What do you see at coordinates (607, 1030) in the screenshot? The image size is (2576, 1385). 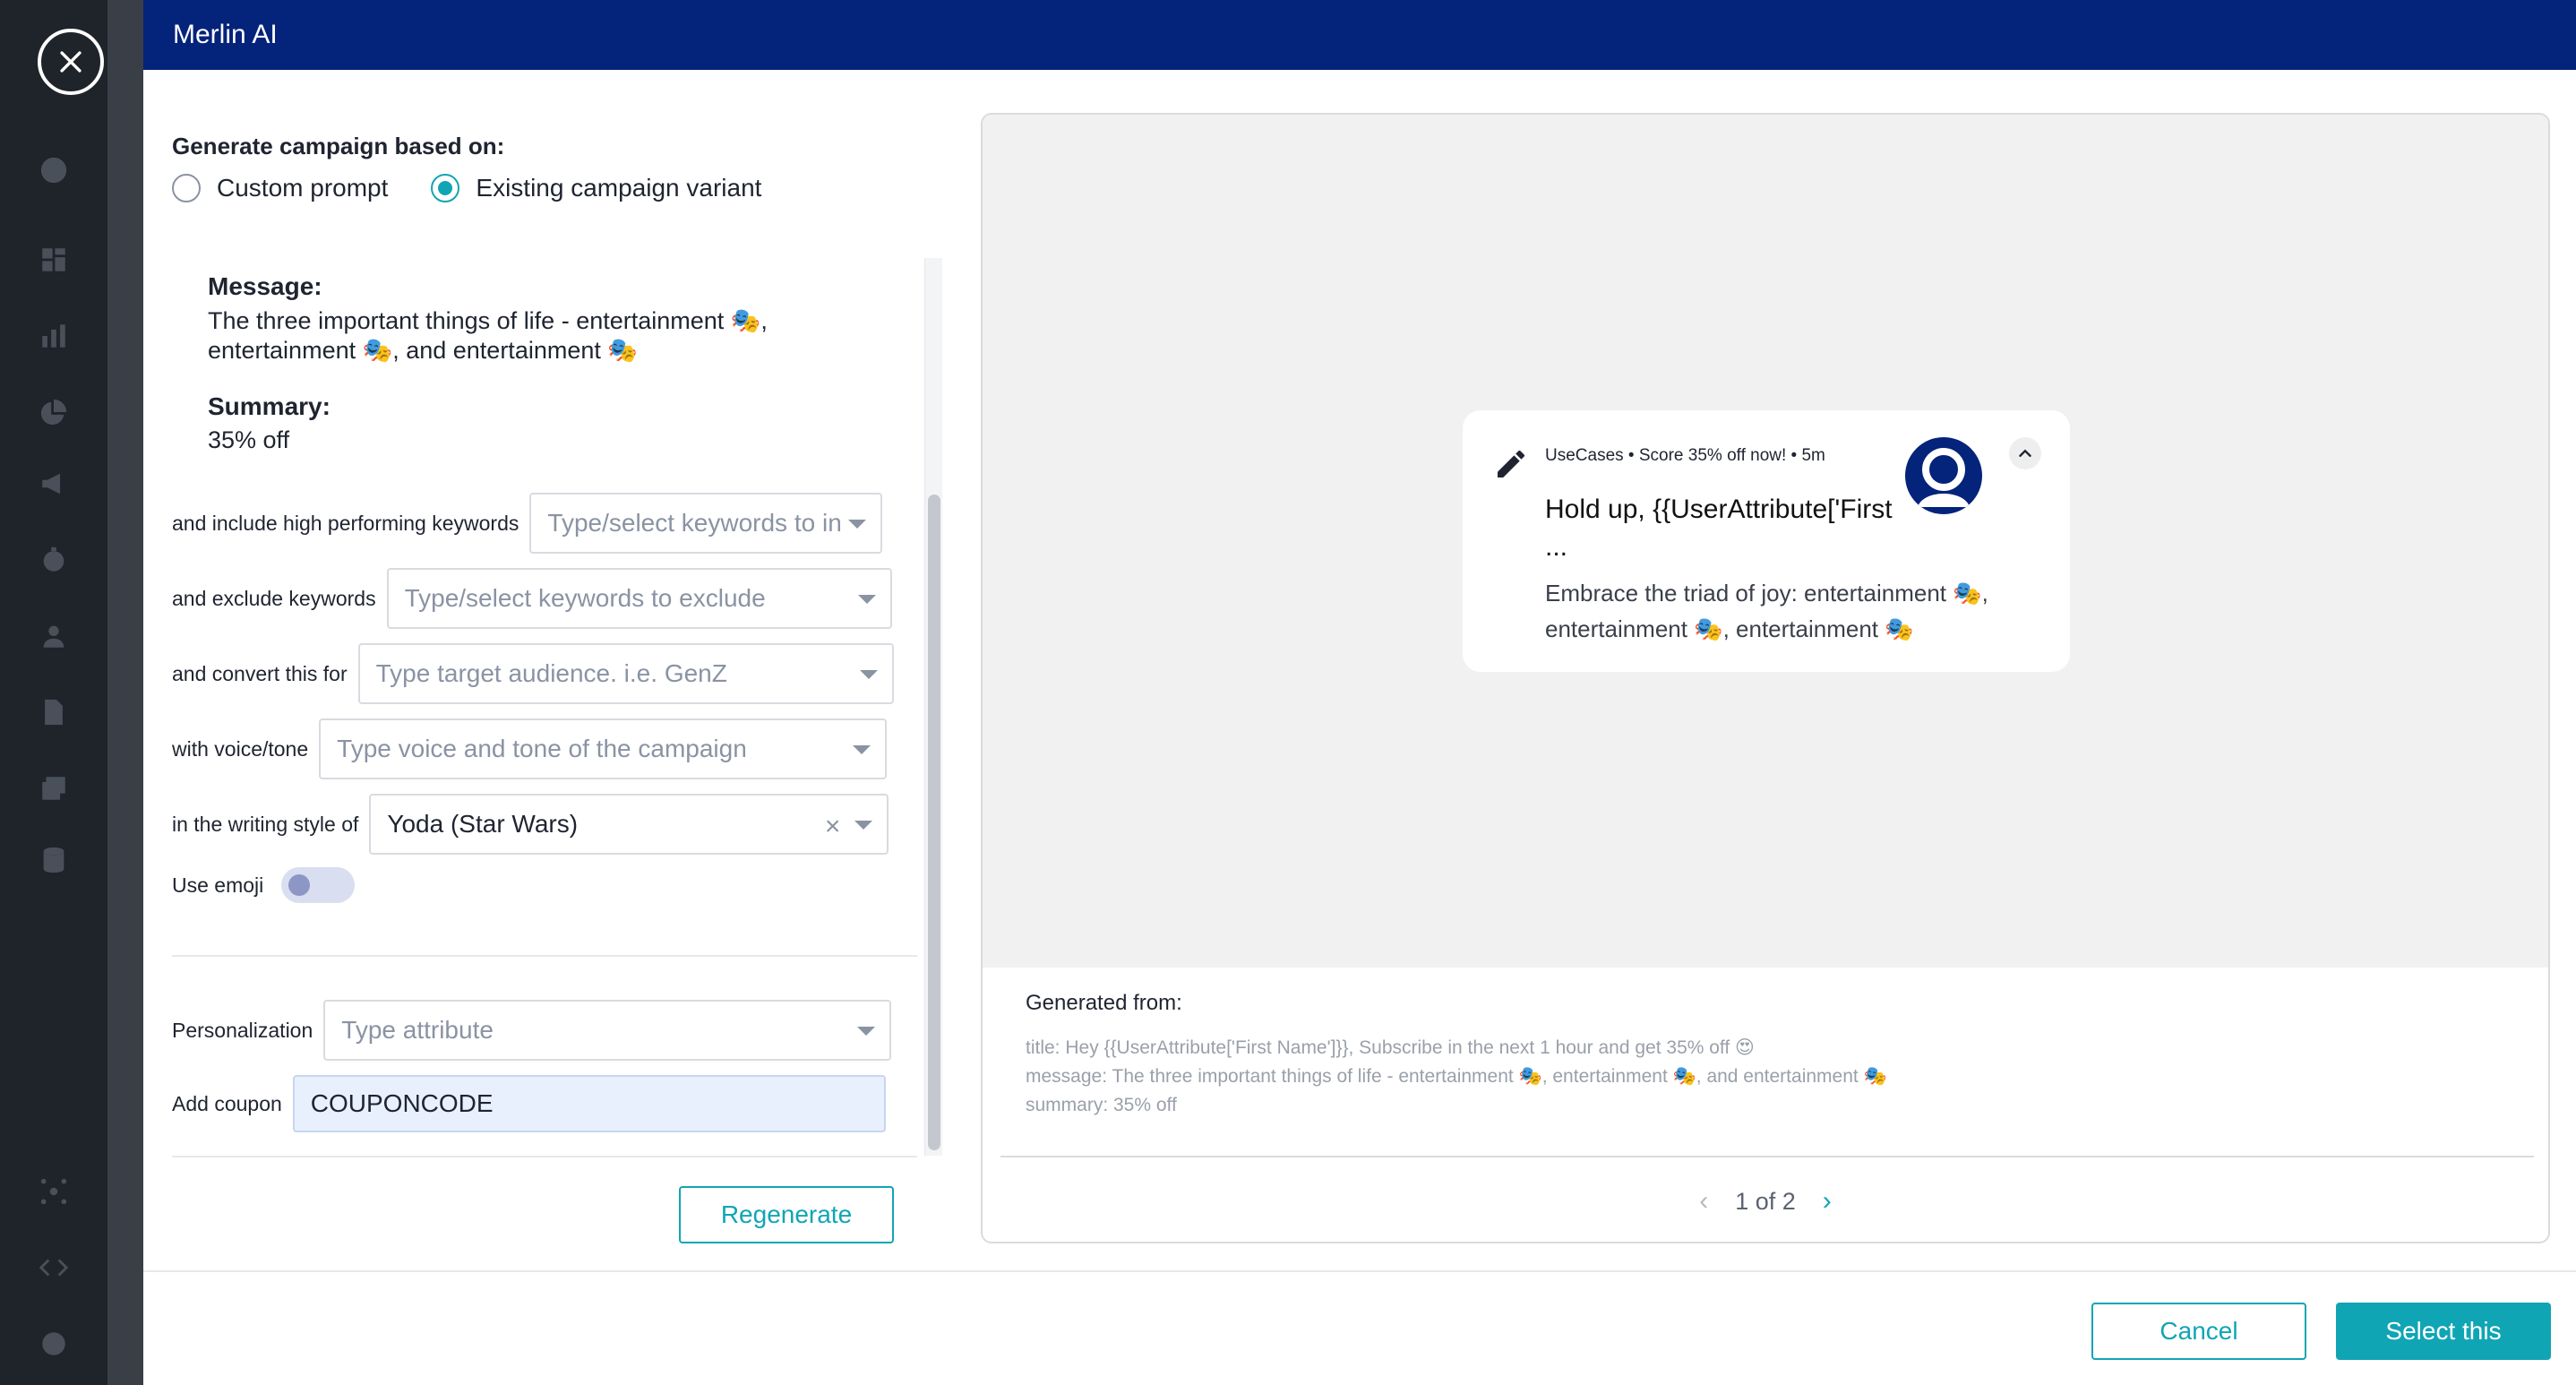 I see `personalization-select: Type attribute` at bounding box center [607, 1030].